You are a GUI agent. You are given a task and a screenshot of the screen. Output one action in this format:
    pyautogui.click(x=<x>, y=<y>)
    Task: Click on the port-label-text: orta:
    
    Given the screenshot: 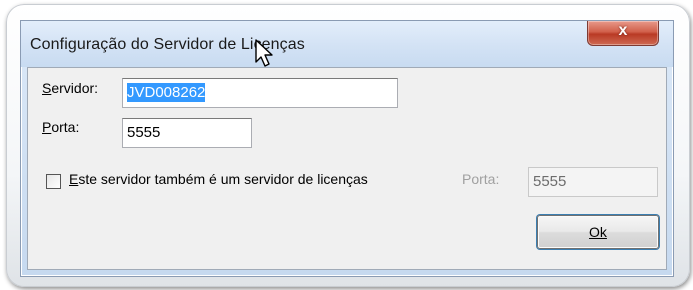 What is the action you would take?
    pyautogui.click(x=65, y=127)
    